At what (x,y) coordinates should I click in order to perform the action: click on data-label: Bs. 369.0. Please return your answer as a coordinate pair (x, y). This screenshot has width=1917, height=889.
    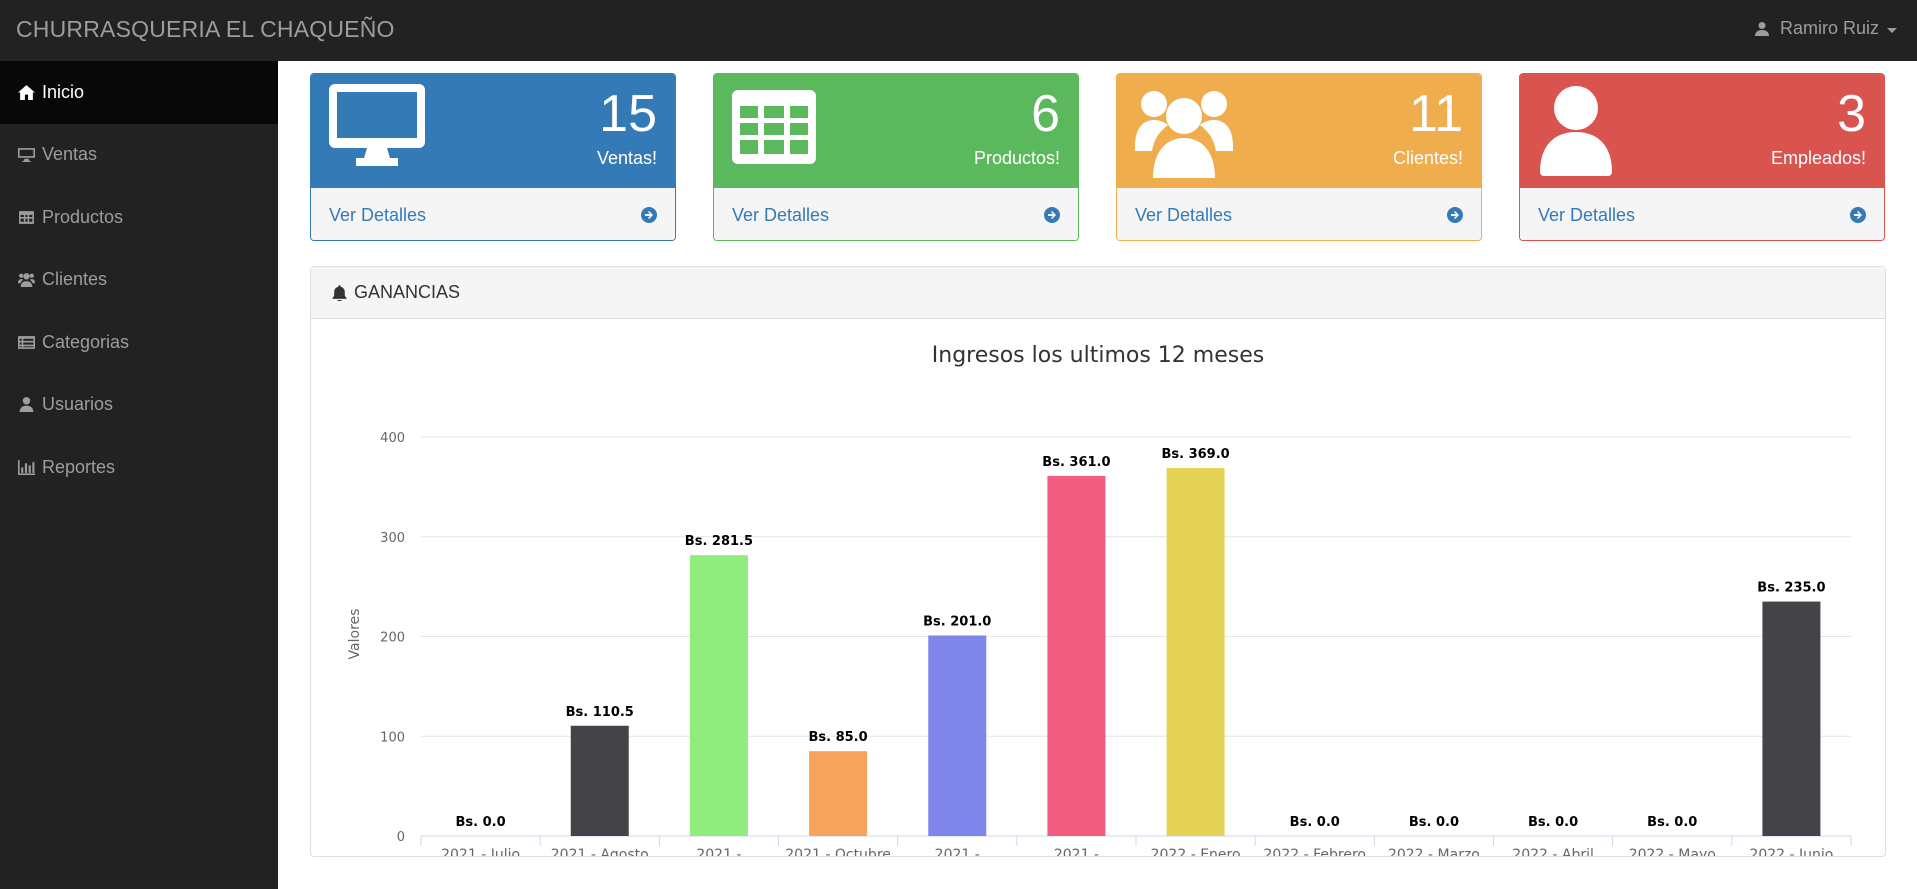
    Looking at the image, I should click on (1195, 454).